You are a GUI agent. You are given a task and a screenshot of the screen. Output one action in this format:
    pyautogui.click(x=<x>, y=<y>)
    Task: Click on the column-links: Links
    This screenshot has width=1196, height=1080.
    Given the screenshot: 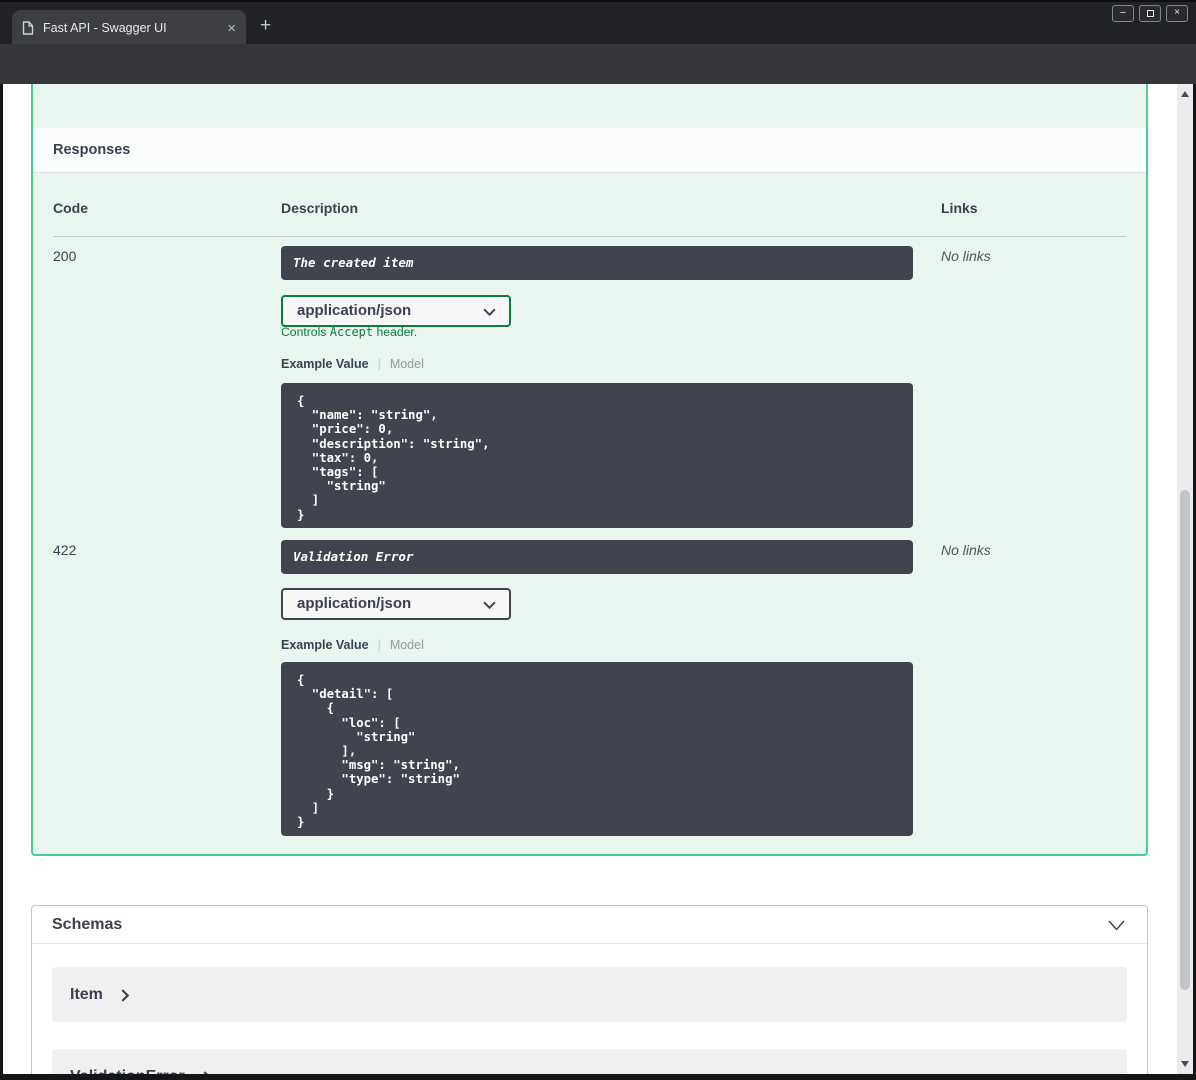 What is the action you would take?
    pyautogui.click(x=959, y=208)
    